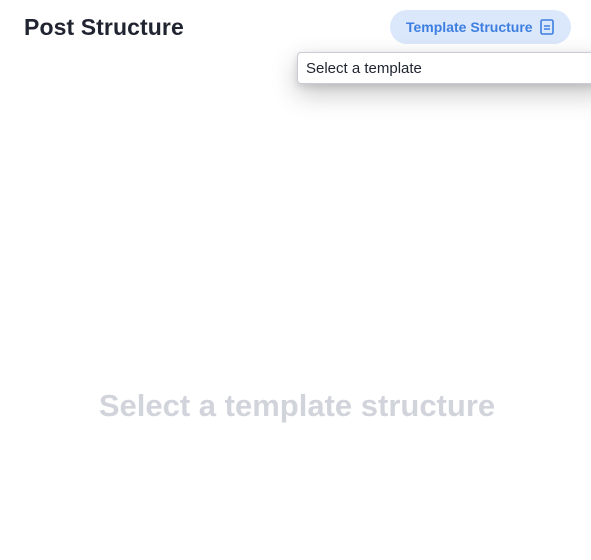 Image resolution: width=591 pixels, height=560 pixels. What do you see at coordinates (469, 27) in the screenshot?
I see `template-structure-button-label: Template Structure` at bounding box center [469, 27].